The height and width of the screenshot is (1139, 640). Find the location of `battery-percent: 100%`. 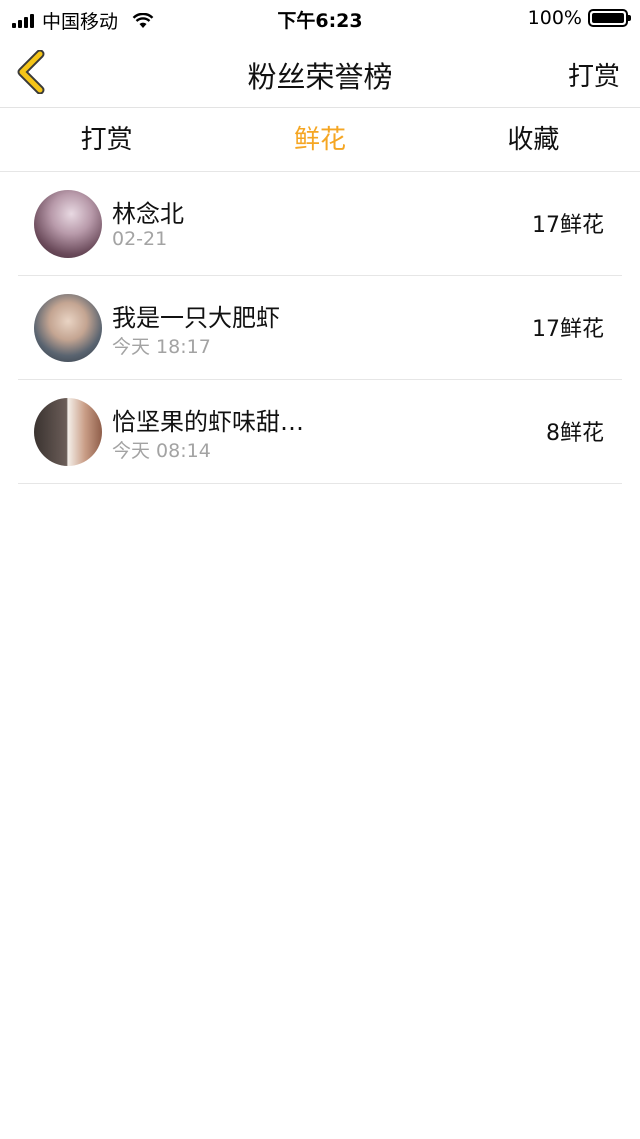

battery-percent: 100% is located at coordinates (554, 18).